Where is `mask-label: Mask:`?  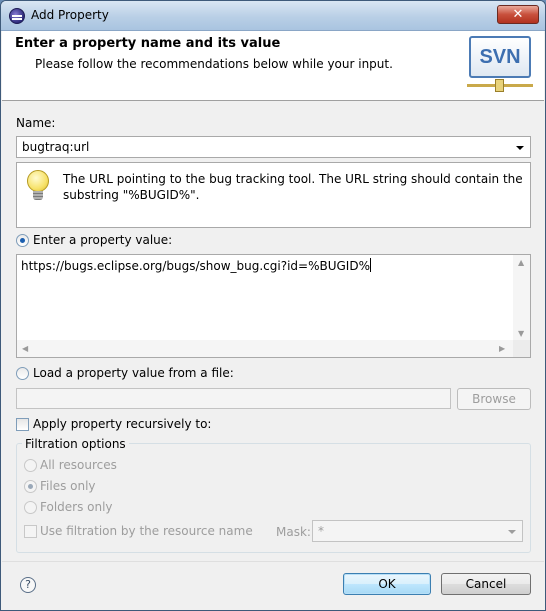
mask-label: Mask: is located at coordinates (293, 532).